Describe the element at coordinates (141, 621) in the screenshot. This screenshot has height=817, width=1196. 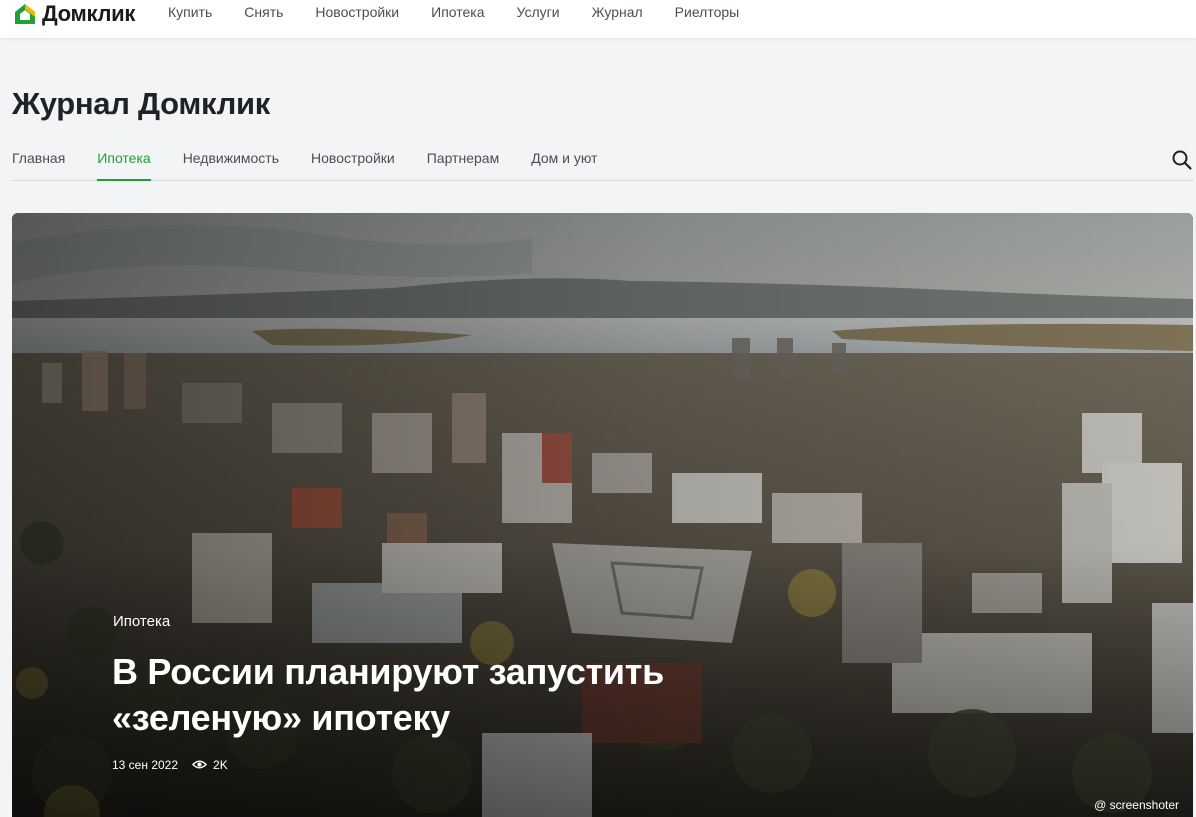
I see `article-category: Ипотека` at that location.